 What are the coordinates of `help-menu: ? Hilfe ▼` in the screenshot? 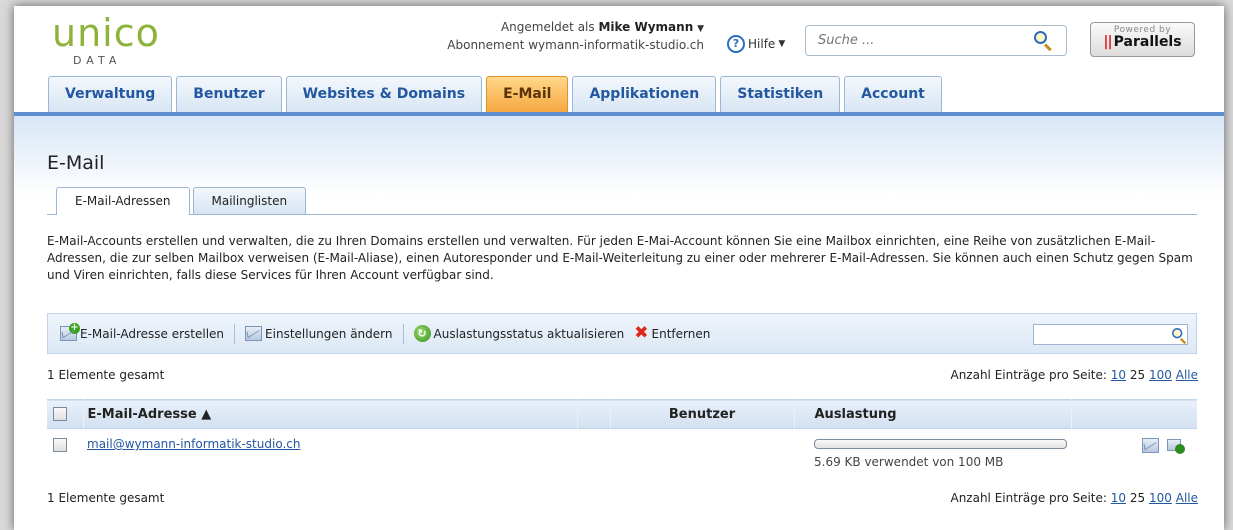 It's located at (756, 44).